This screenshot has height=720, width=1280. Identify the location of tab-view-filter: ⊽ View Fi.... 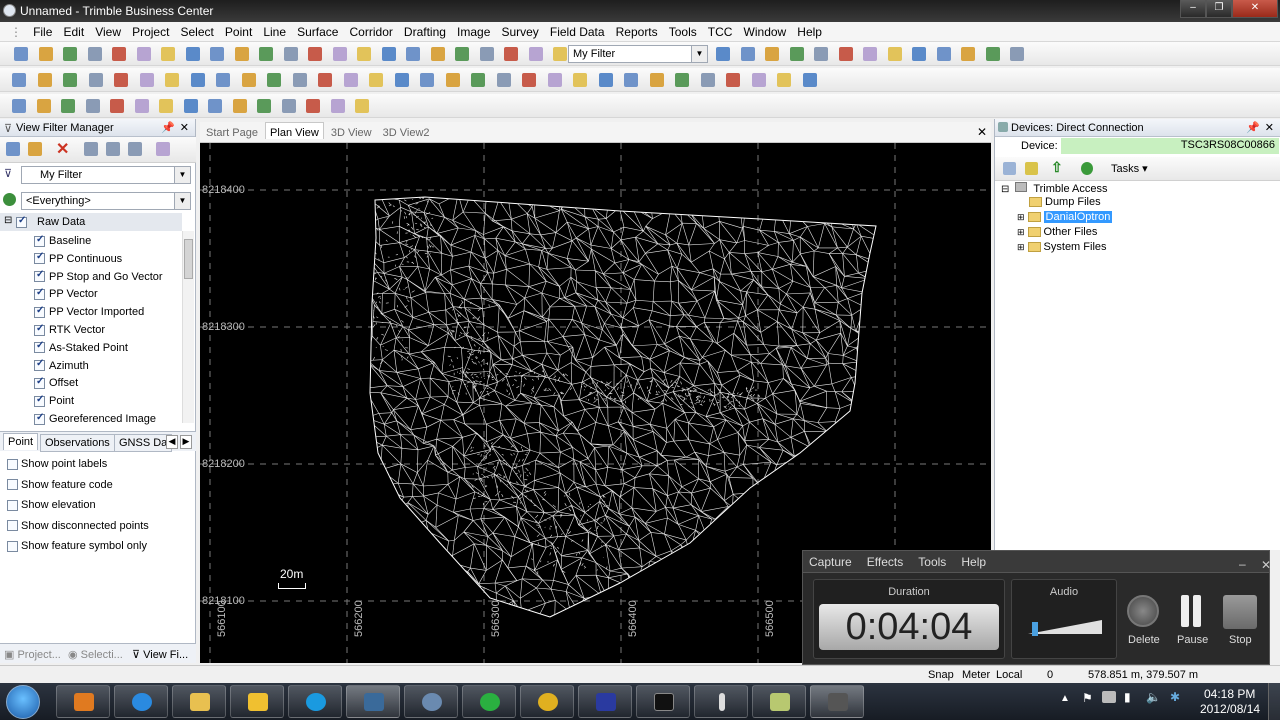
(160, 654).